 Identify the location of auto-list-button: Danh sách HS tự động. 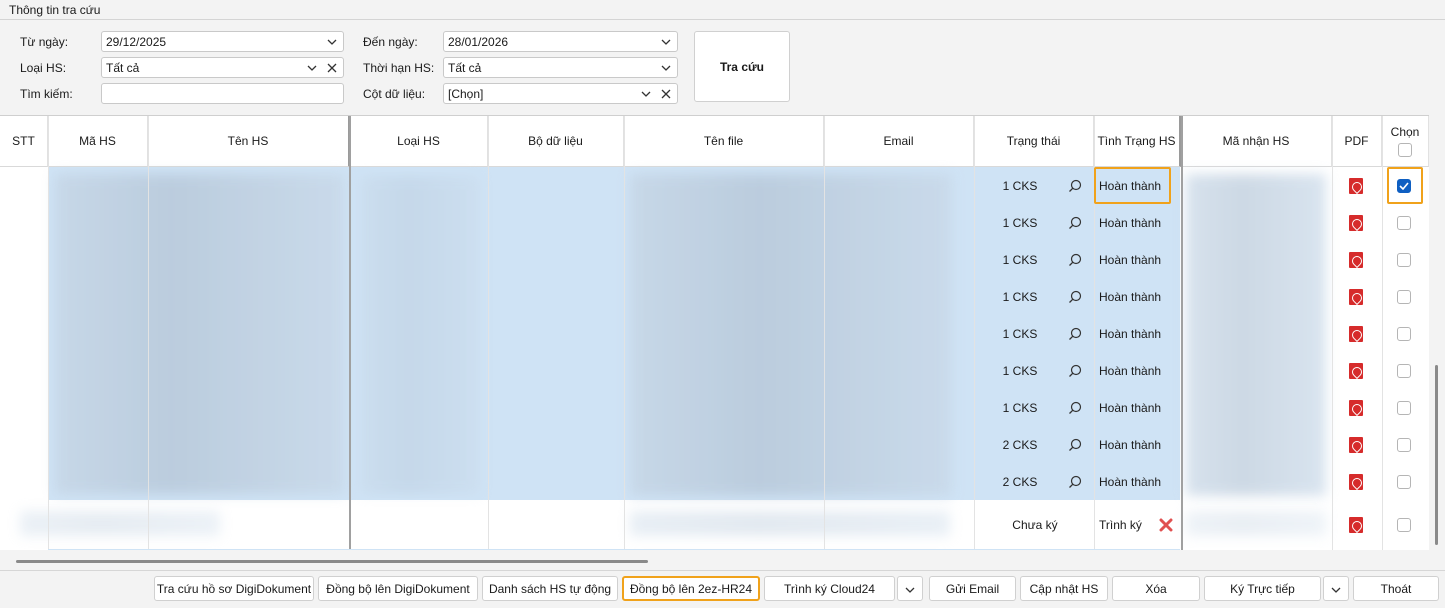
(550, 588).